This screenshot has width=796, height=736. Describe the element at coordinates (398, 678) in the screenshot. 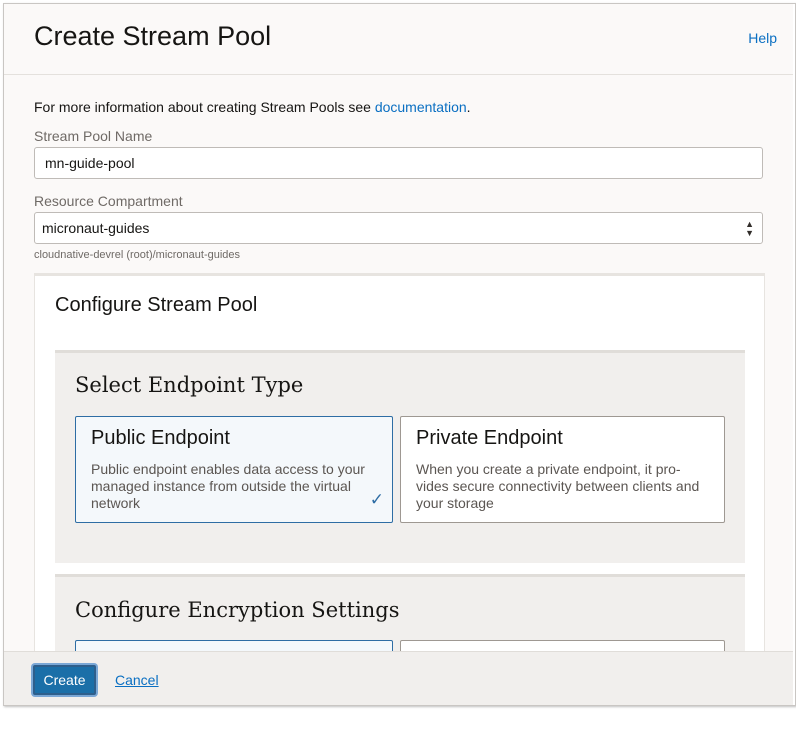

I see `dialog-footer: Create Cancel` at that location.